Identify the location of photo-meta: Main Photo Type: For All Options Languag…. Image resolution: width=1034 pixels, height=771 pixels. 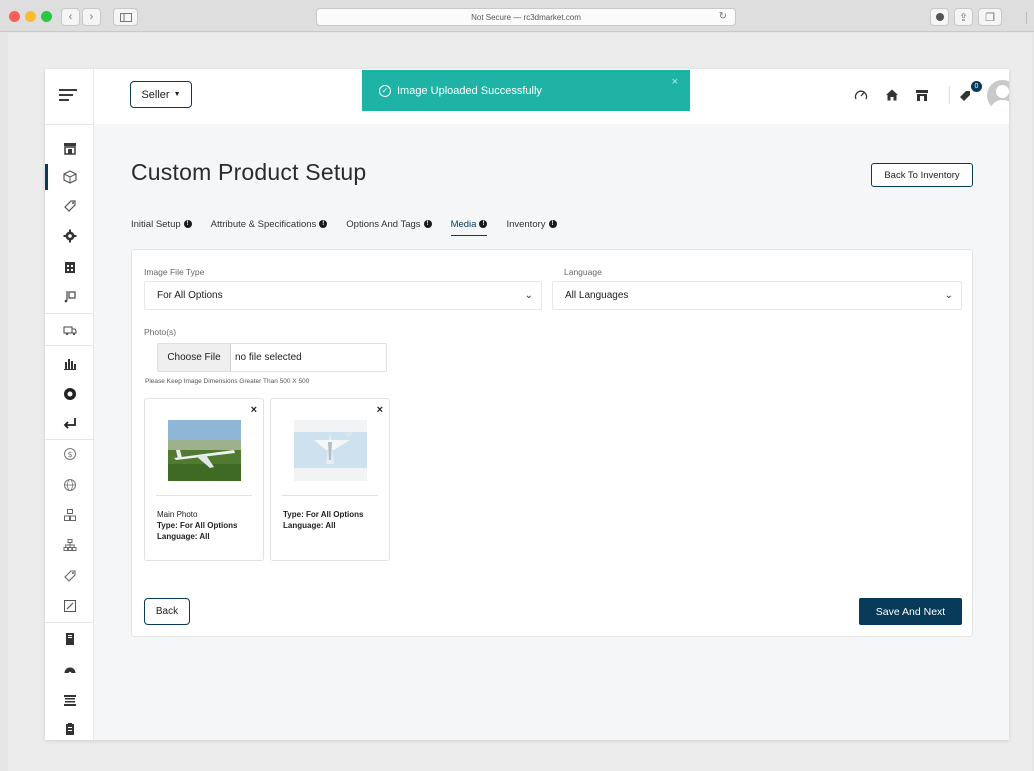
(197, 525).